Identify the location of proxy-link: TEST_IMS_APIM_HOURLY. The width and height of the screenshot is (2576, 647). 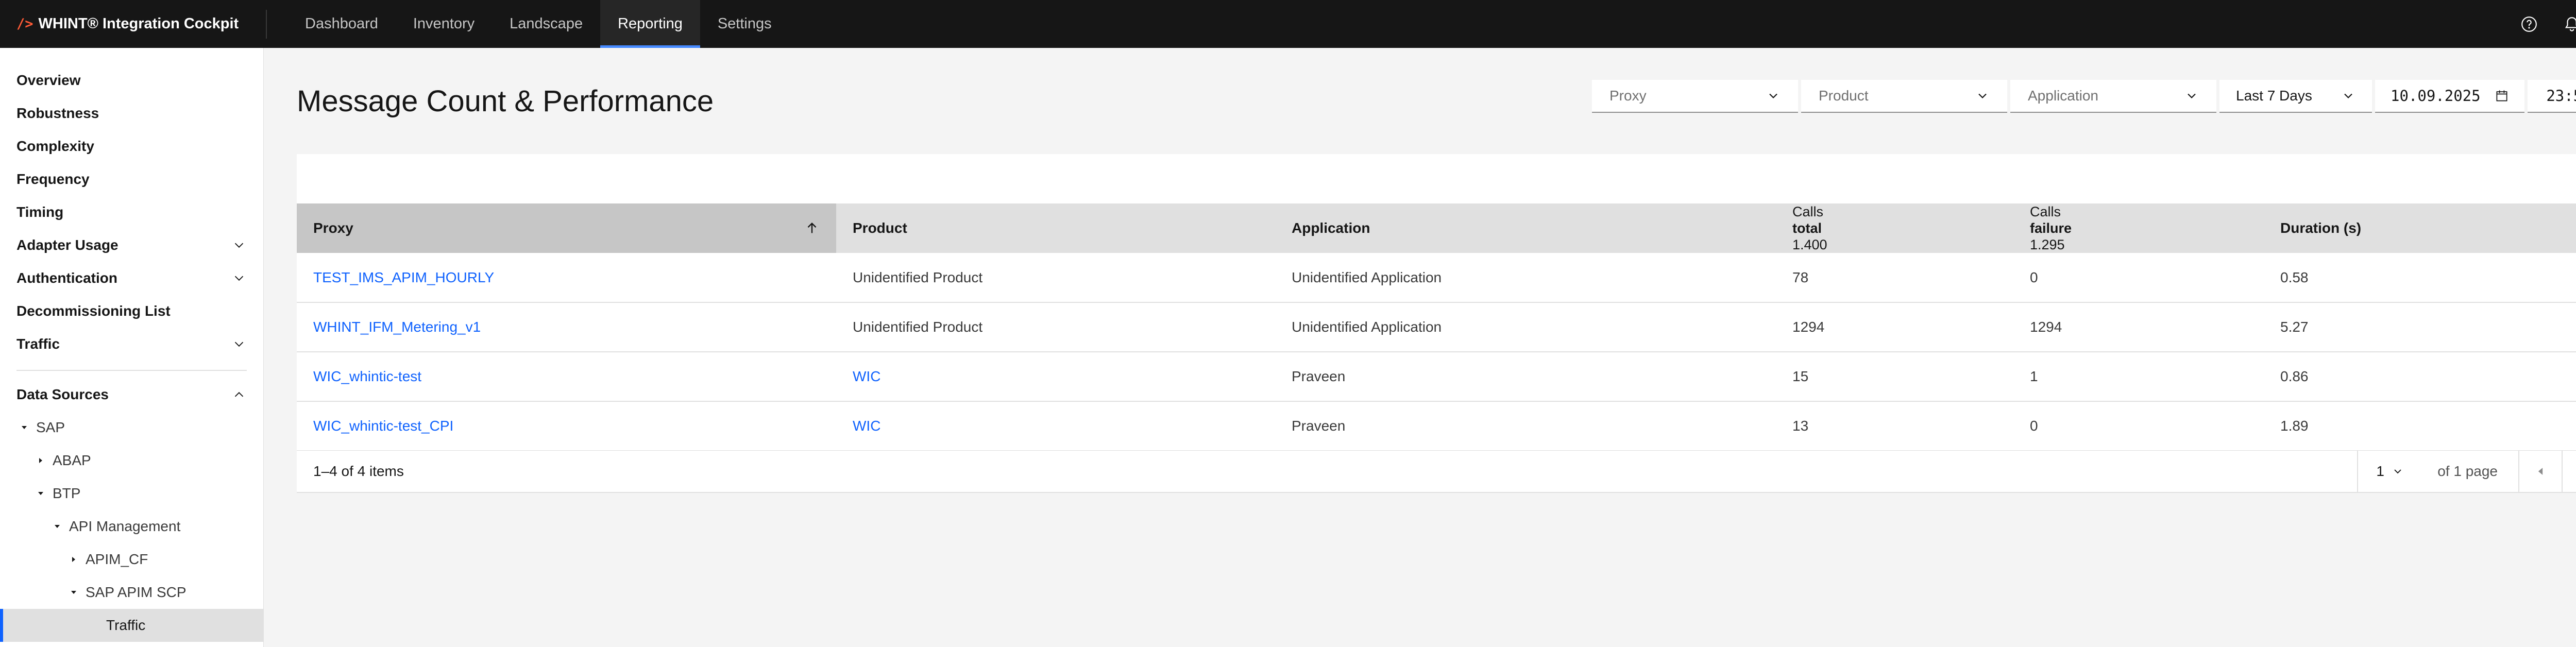
(567, 278).